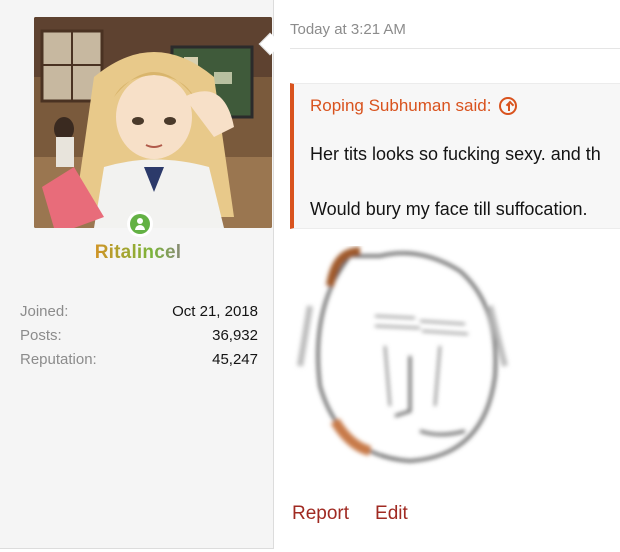 This screenshot has height=552, width=620. Describe the element at coordinates (44, 311) in the screenshot. I see `stat-label: Joined:` at that location.